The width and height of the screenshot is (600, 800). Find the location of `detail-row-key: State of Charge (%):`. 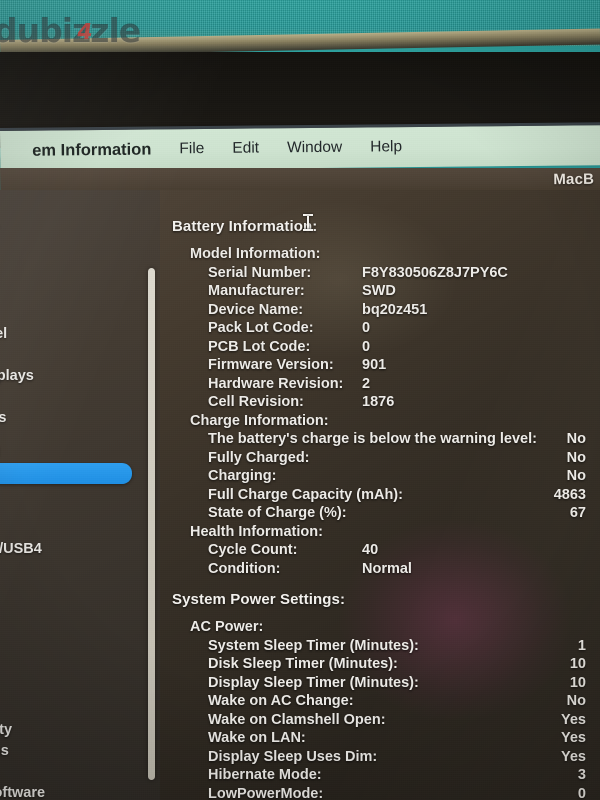

detail-row-key: State of Charge (%): is located at coordinates (277, 513).